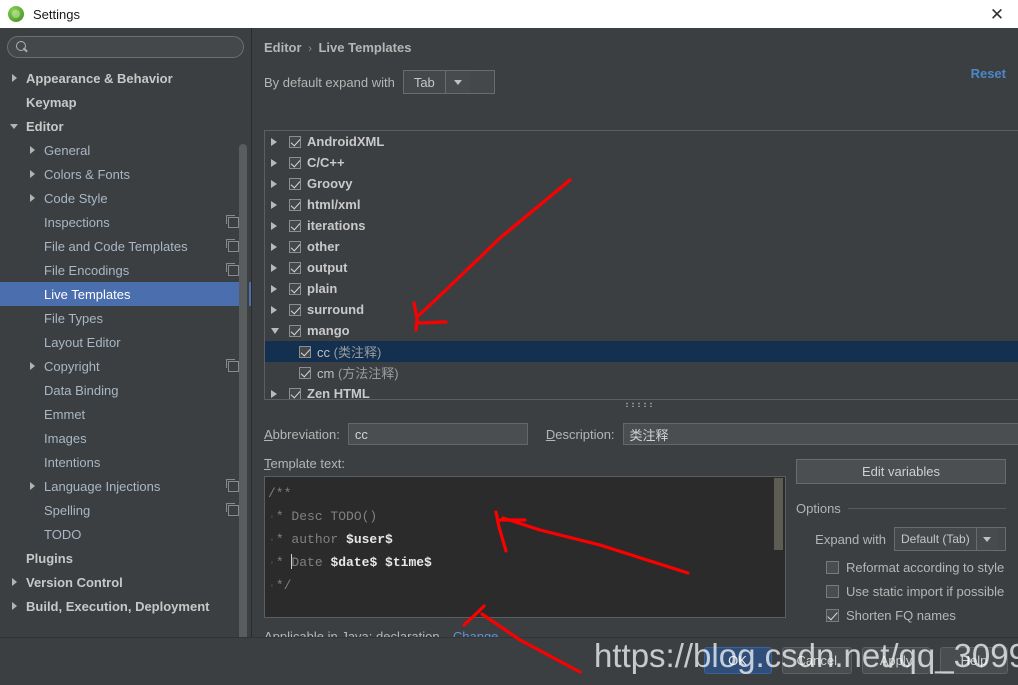 The image size is (1018, 685). Describe the element at coordinates (641, 141) in the screenshot. I see `template-row: AndroidXML` at that location.